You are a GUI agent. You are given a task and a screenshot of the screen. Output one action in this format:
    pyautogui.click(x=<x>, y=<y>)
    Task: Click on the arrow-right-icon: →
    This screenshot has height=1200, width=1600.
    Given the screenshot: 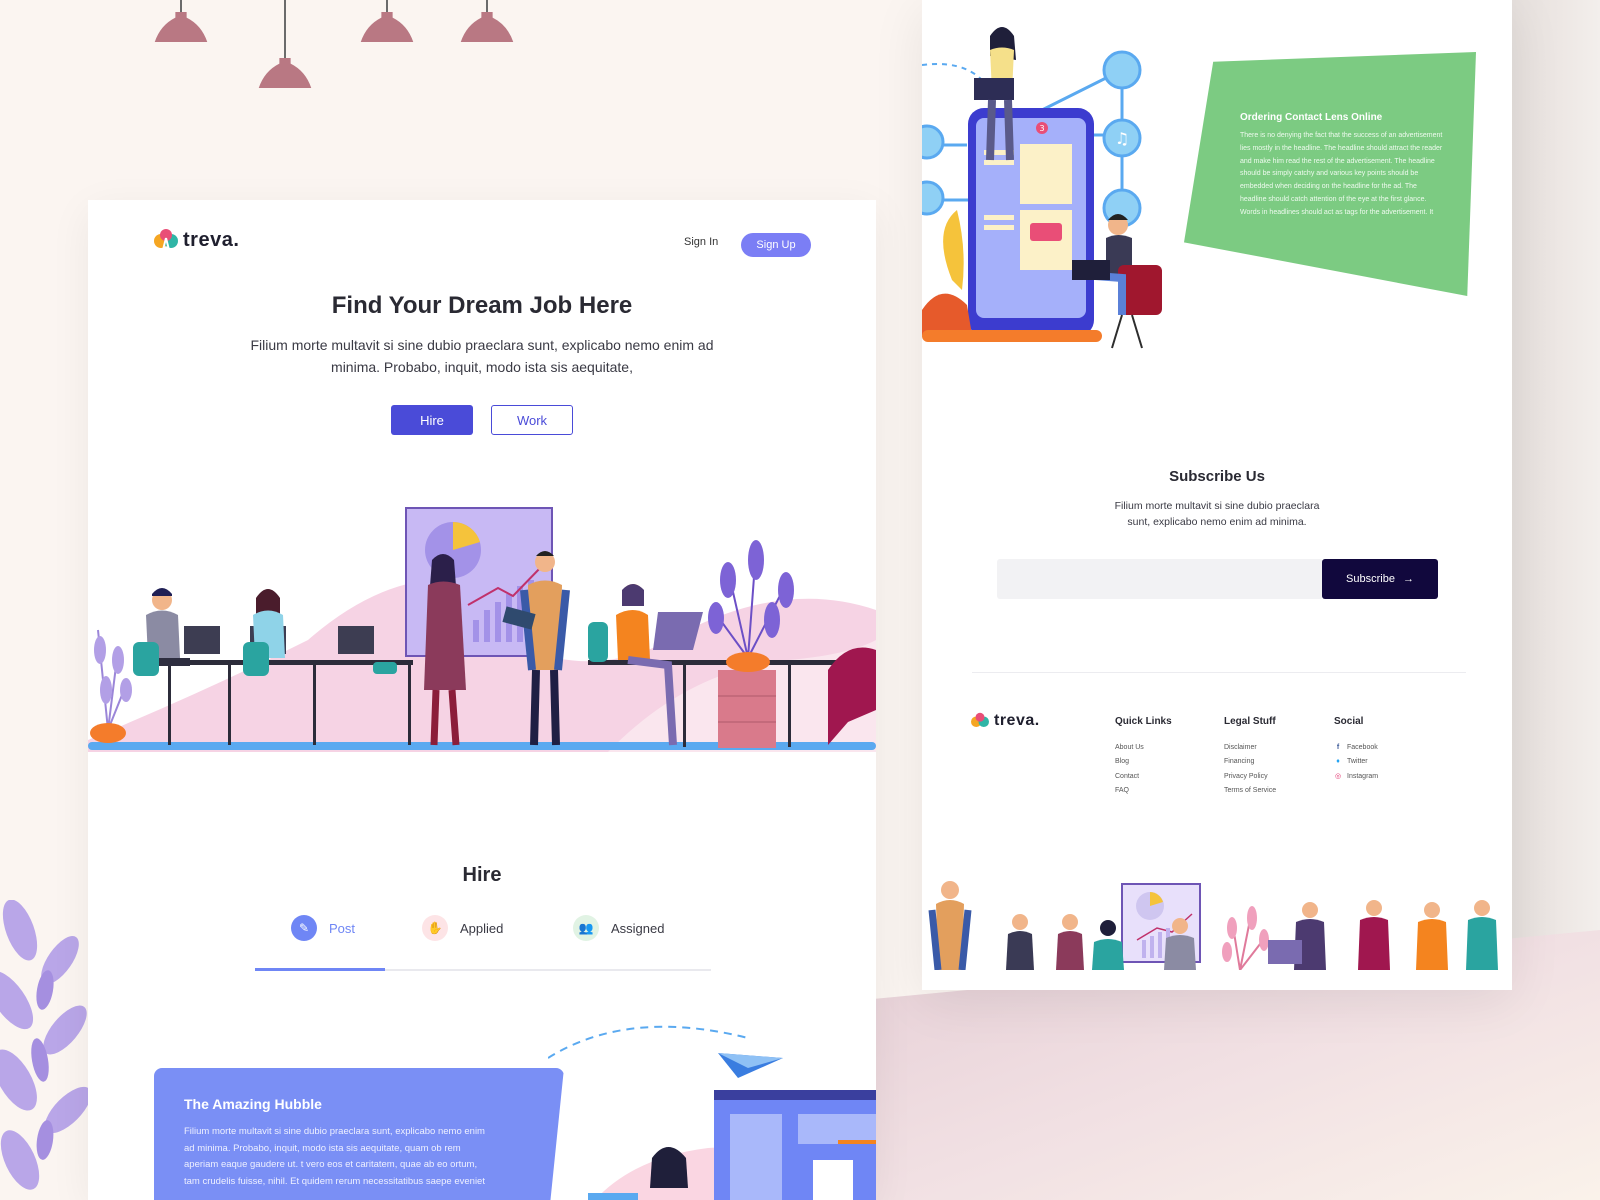 What is the action you would take?
    pyautogui.click(x=1408, y=579)
    